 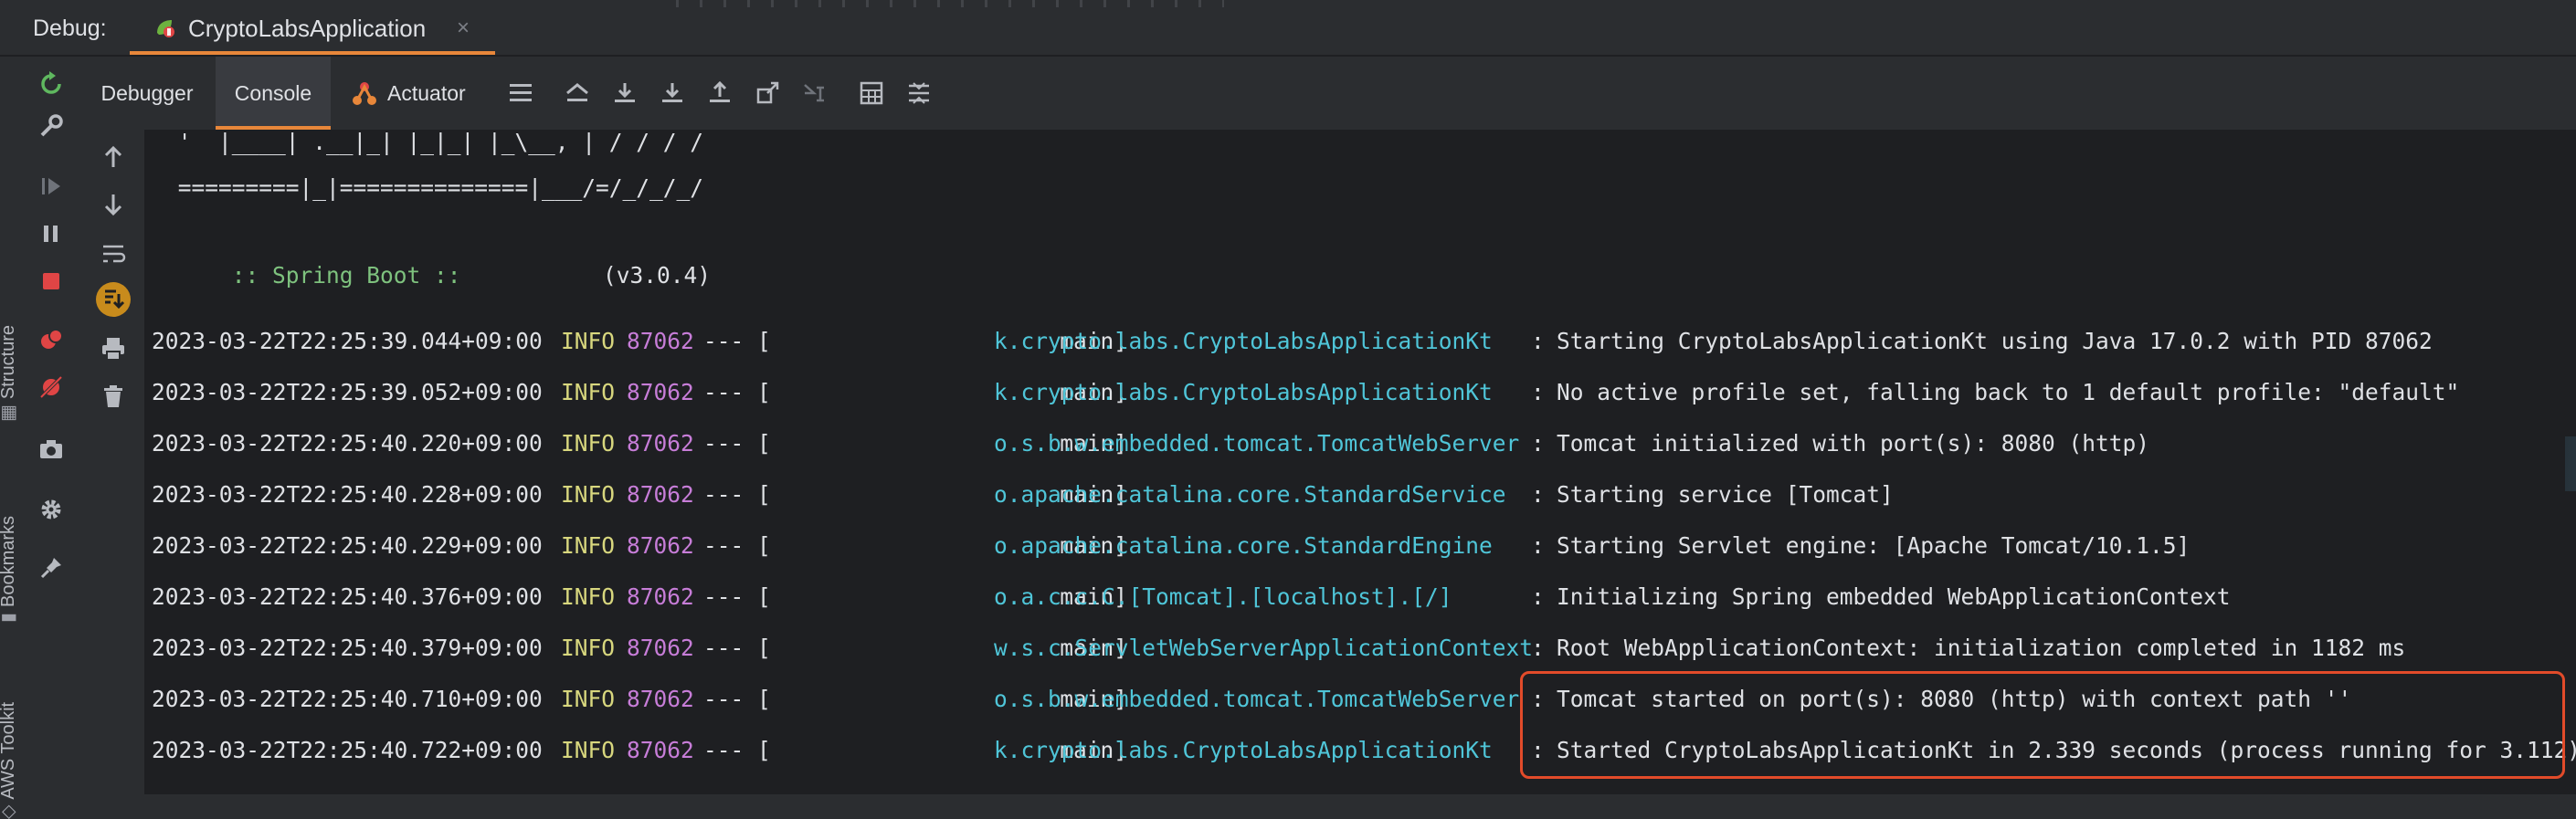 What do you see at coordinates (9, 413) in the screenshot?
I see `structure-icon: ▦` at bounding box center [9, 413].